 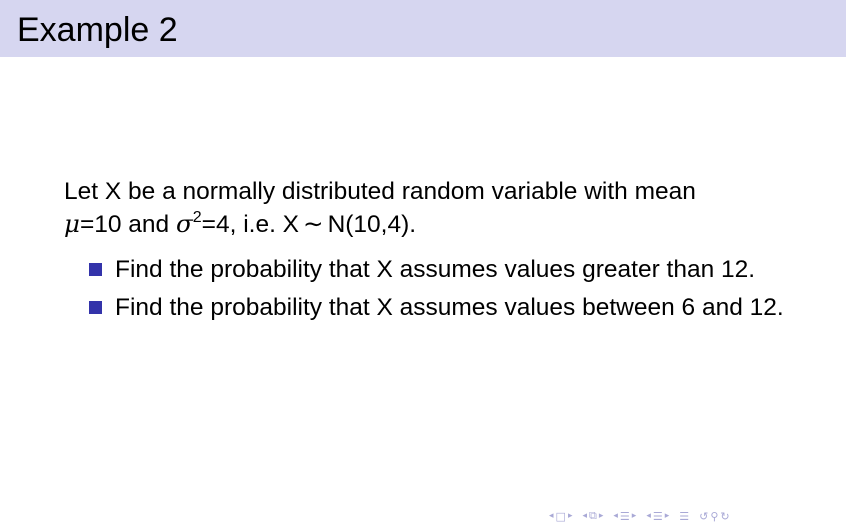 What do you see at coordinates (184, 223) in the screenshot?
I see `sigma-symbol: σ` at bounding box center [184, 223].